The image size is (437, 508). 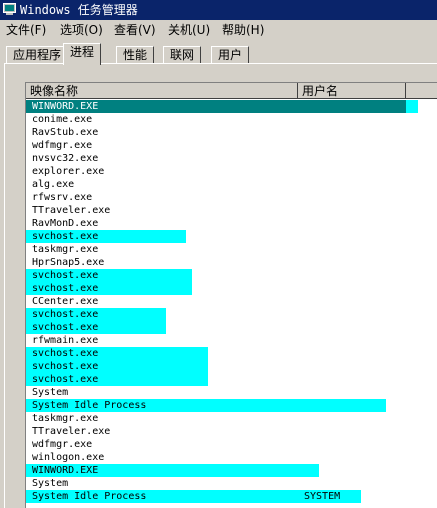 What do you see at coordinates (65, 340) in the screenshot?
I see `process-name: rfwmain.exe` at bounding box center [65, 340].